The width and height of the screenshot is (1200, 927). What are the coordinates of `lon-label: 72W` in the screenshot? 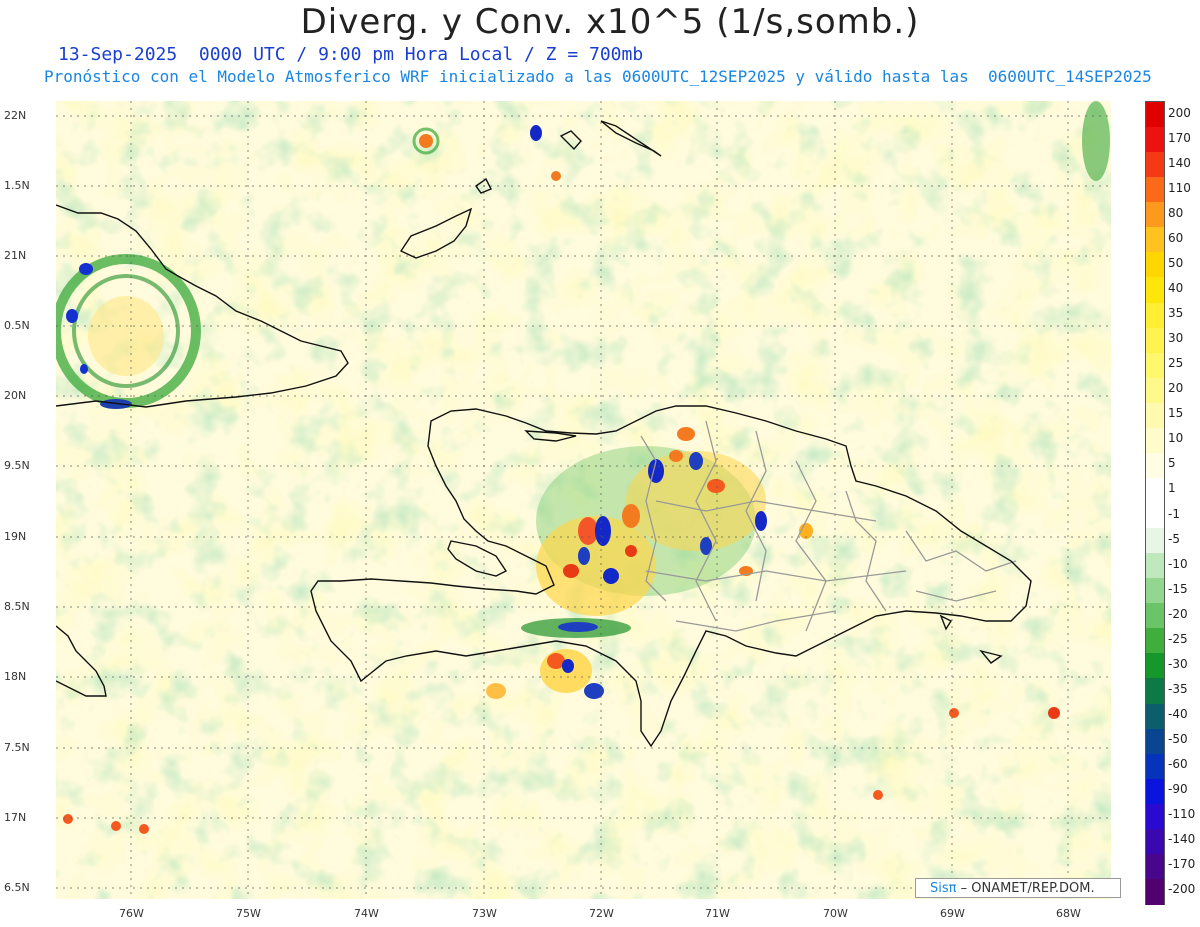 It's located at (601, 913).